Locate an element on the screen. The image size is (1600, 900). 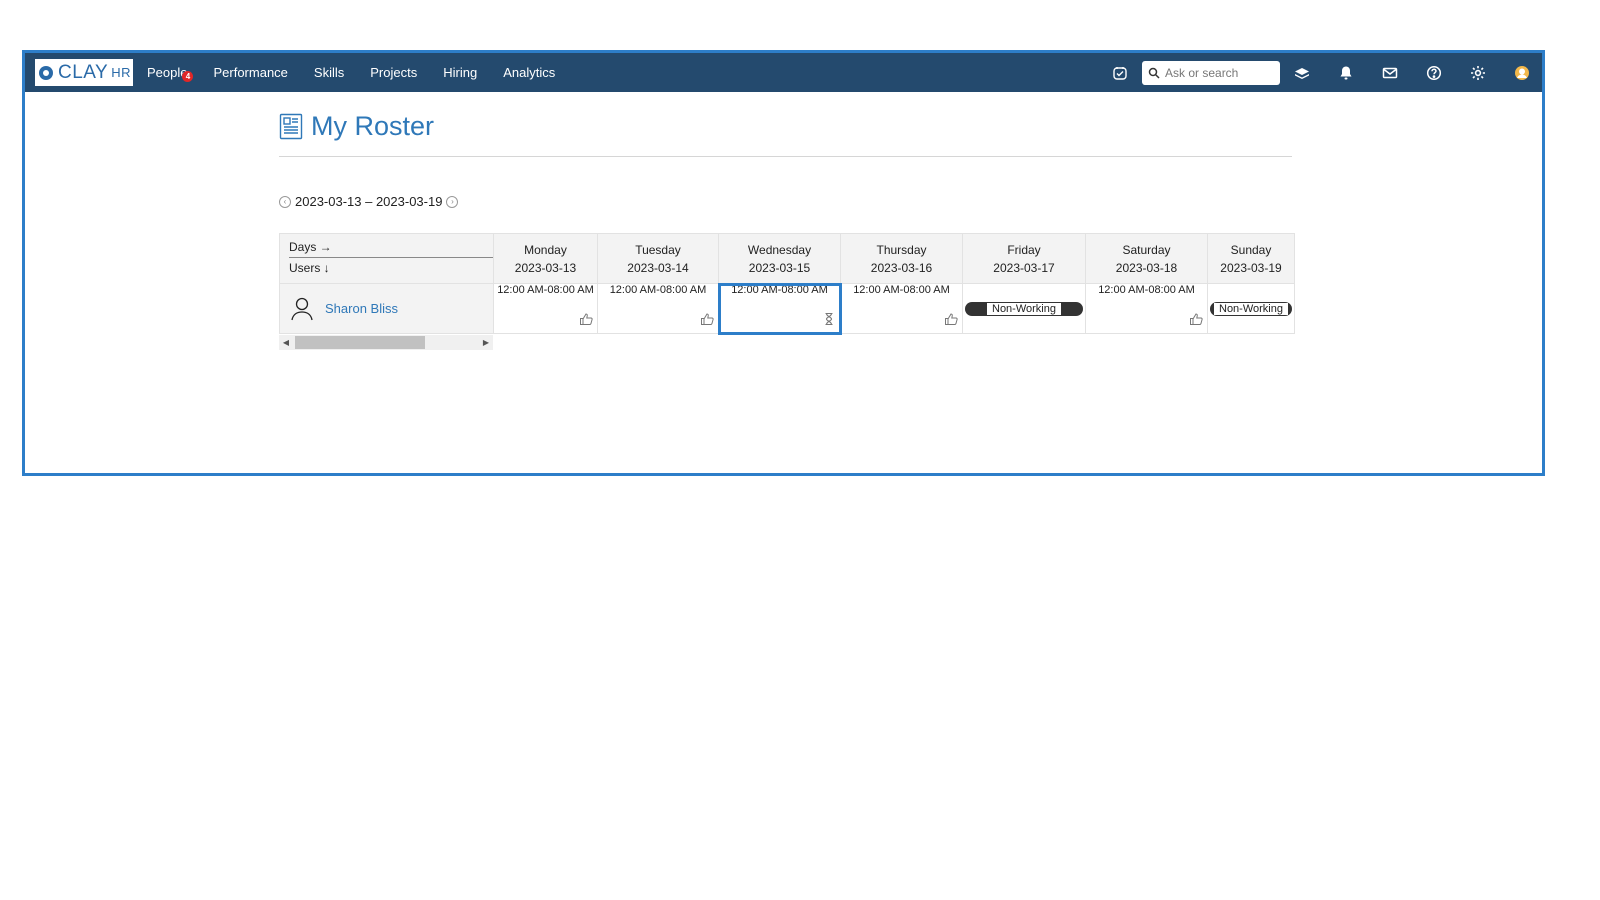
corner-users-label: Users ↓ is located at coordinates (309, 268).